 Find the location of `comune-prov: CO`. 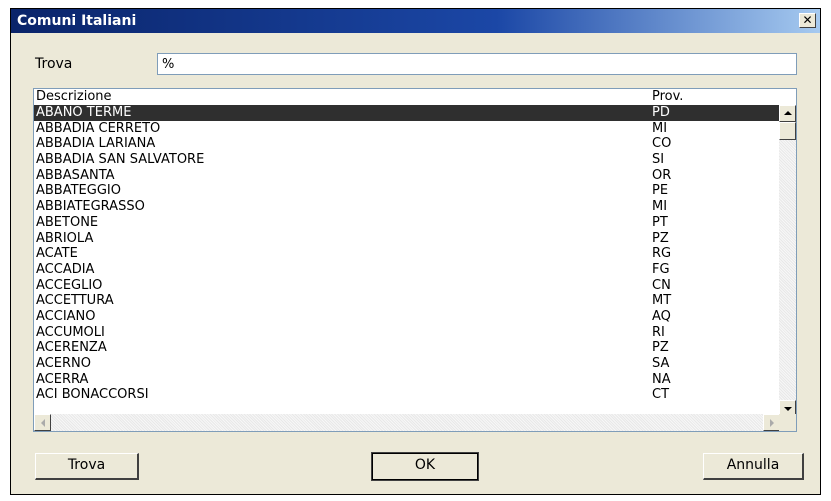

comune-prov: CO is located at coordinates (662, 144).